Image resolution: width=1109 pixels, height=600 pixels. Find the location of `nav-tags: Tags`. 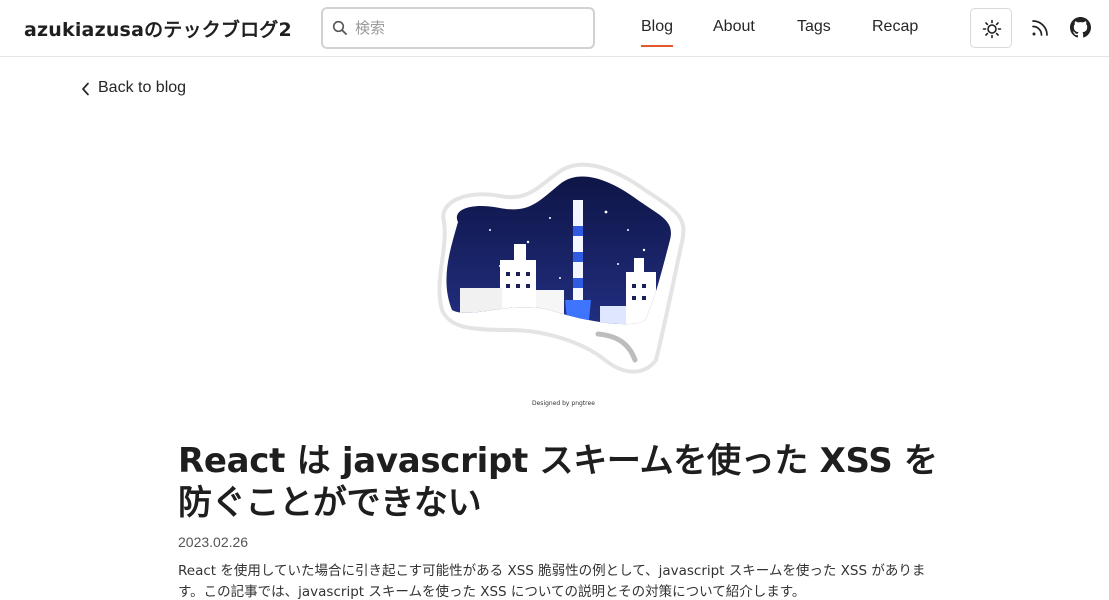

nav-tags: Tags is located at coordinates (814, 27).